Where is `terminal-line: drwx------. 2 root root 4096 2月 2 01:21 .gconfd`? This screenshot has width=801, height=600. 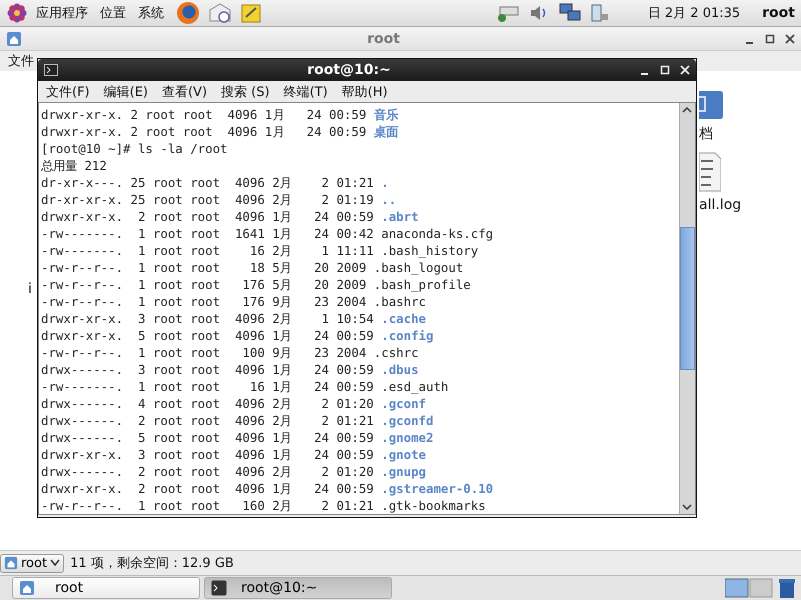 terminal-line: drwx------. 2 root root 4096 2月 2 01:21 .gconfd is located at coordinates (237, 420).